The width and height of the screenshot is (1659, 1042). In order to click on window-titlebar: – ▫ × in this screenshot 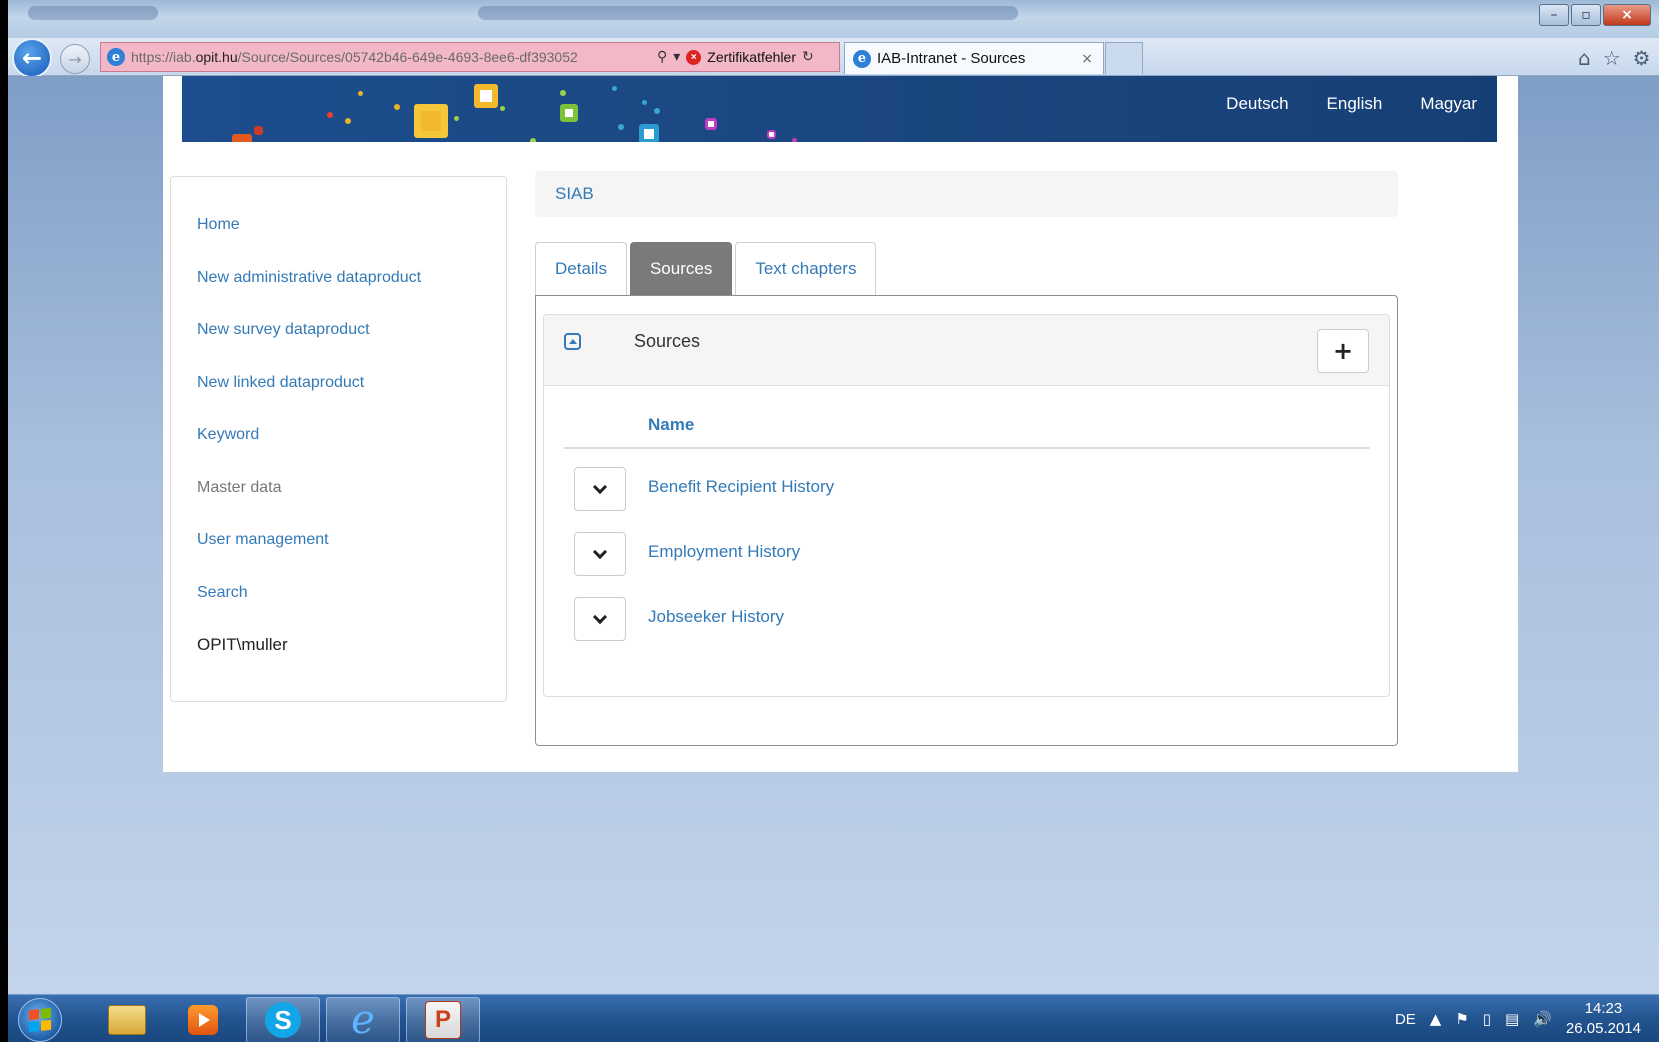, I will do `click(833, 20)`.